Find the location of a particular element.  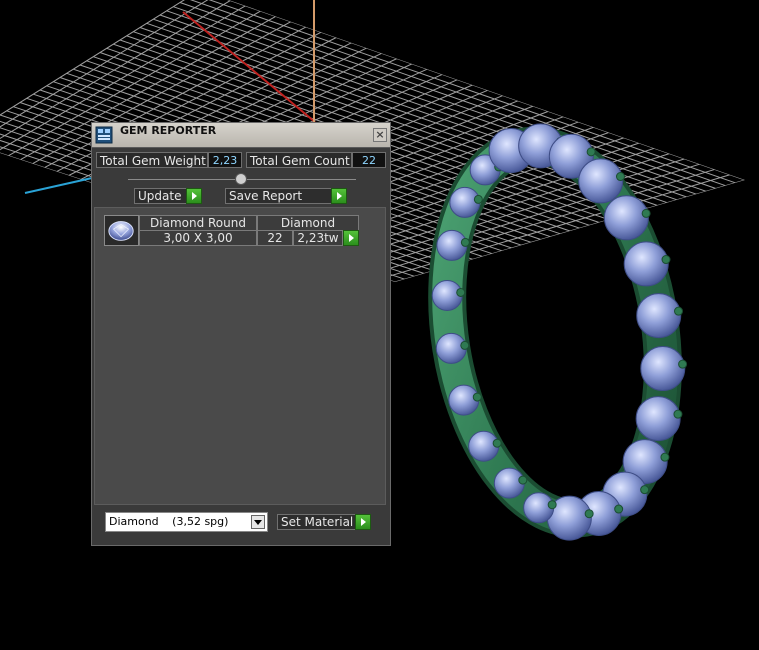

gem-size-cell: 3,00 X 3,00 is located at coordinates (198, 238).